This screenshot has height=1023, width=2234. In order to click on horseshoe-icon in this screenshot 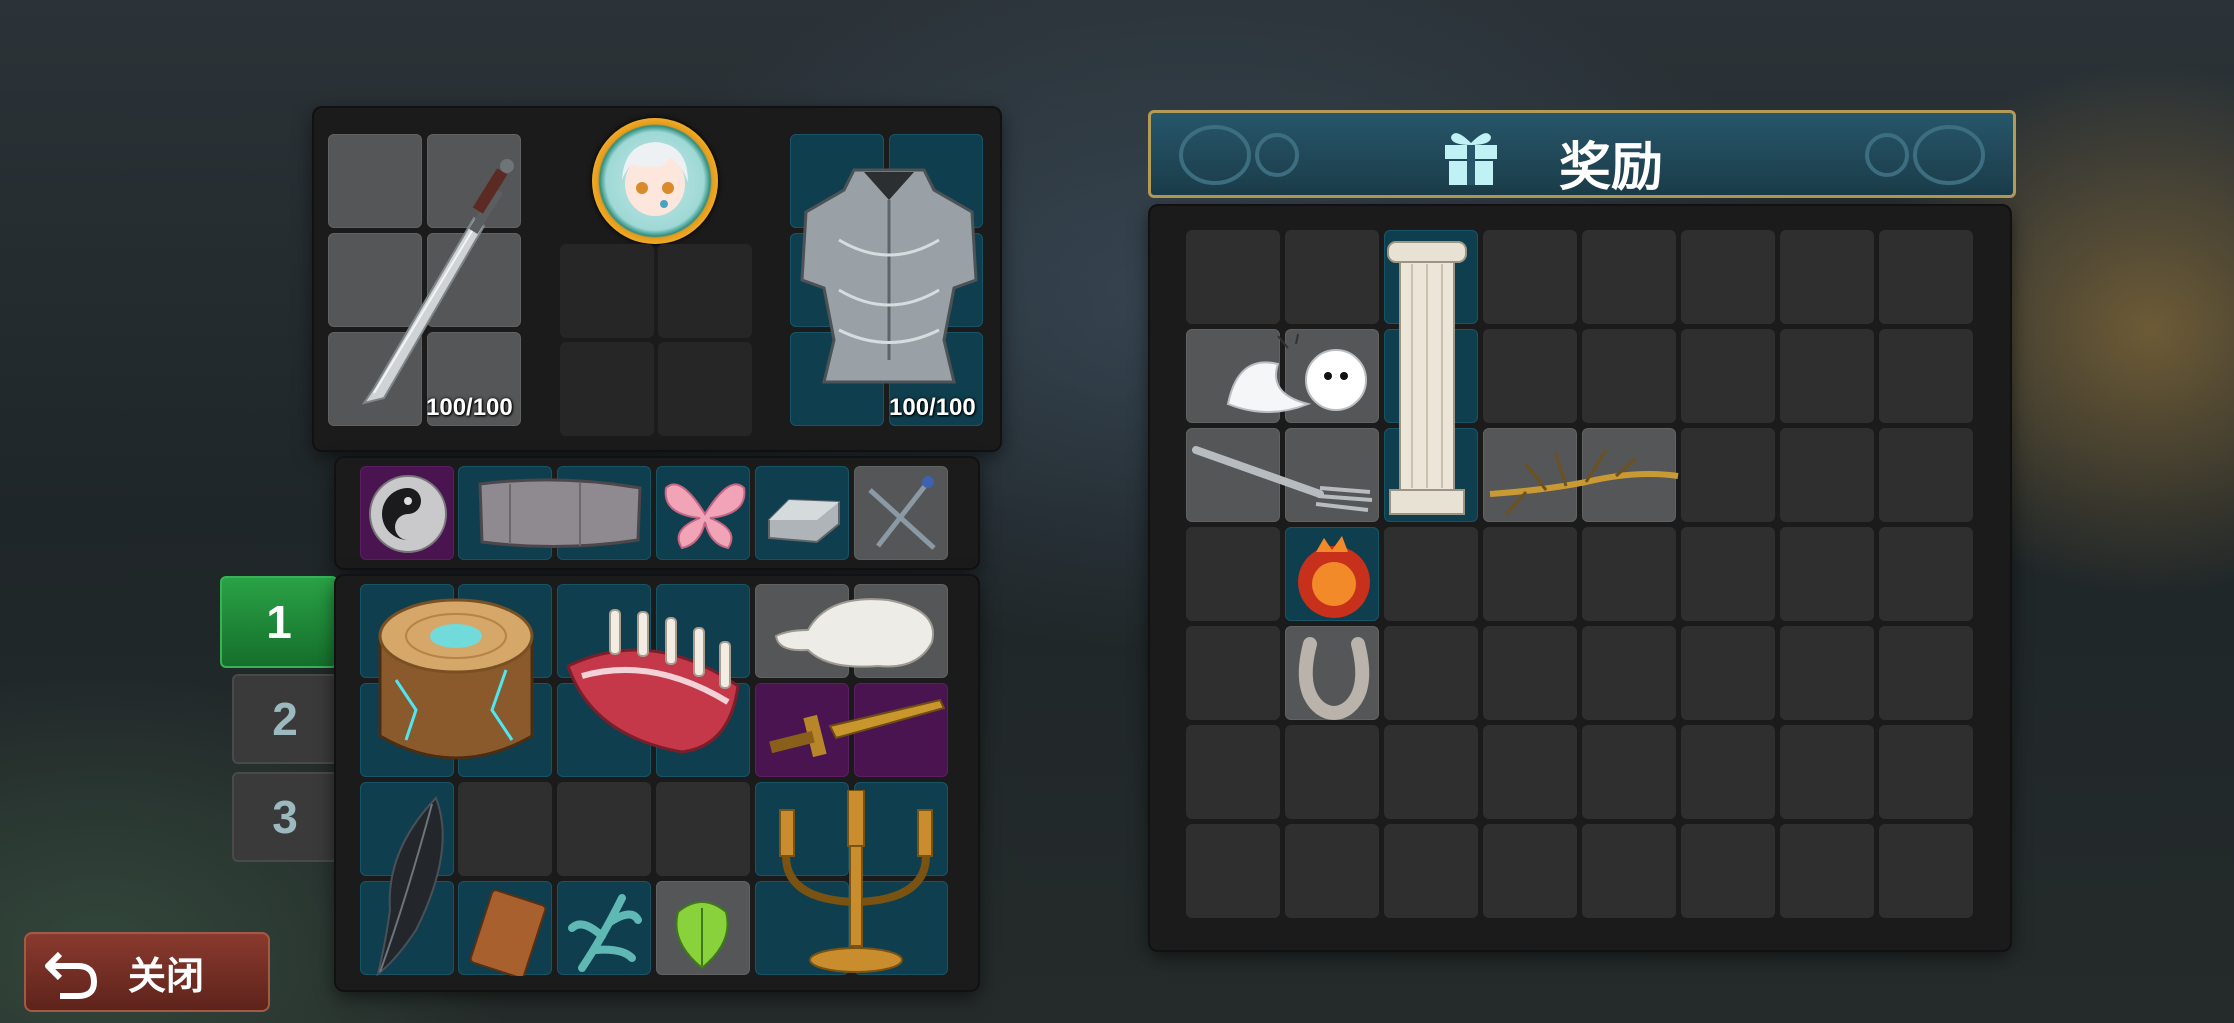, I will do `click(1334, 677)`.